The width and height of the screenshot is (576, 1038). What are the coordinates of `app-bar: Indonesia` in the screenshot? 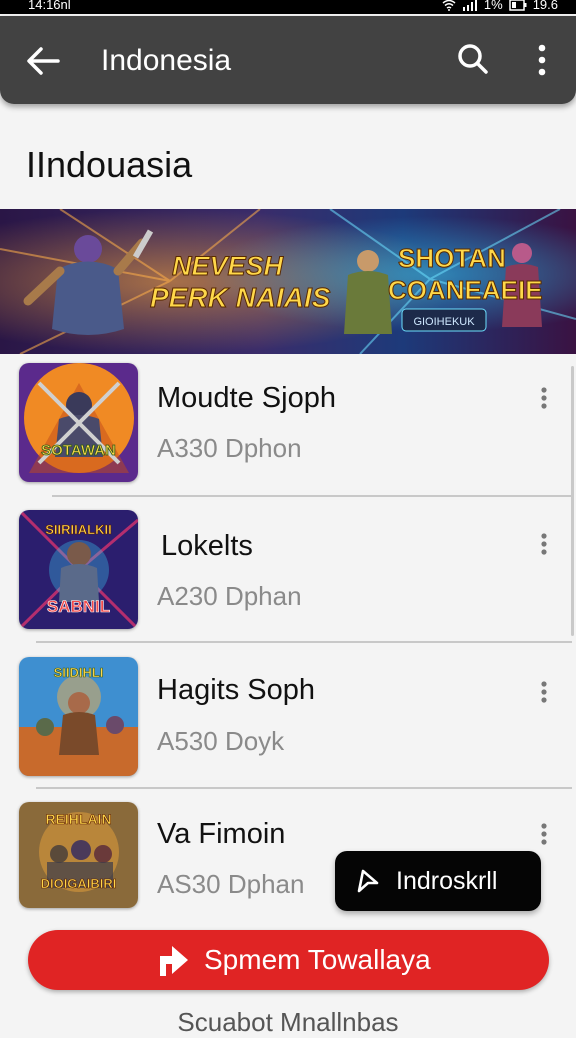 It's located at (288, 60).